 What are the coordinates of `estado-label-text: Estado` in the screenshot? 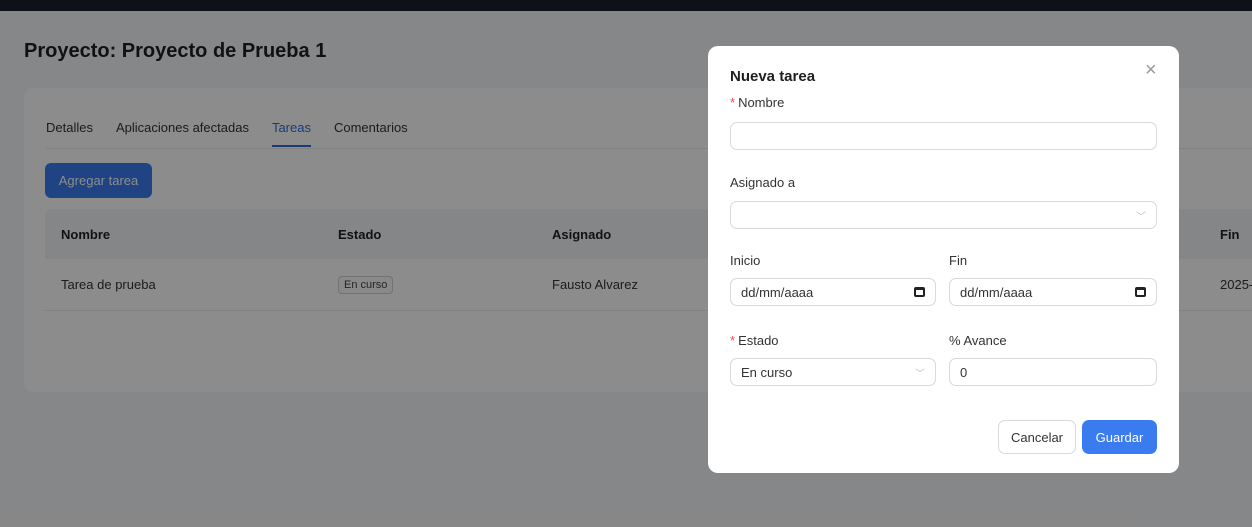 It's located at (758, 340).